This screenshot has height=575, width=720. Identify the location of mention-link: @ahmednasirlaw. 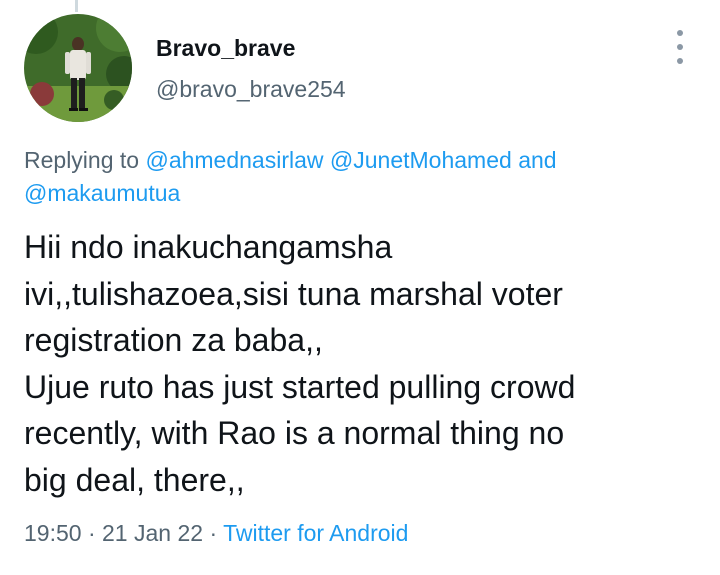
(234, 160).